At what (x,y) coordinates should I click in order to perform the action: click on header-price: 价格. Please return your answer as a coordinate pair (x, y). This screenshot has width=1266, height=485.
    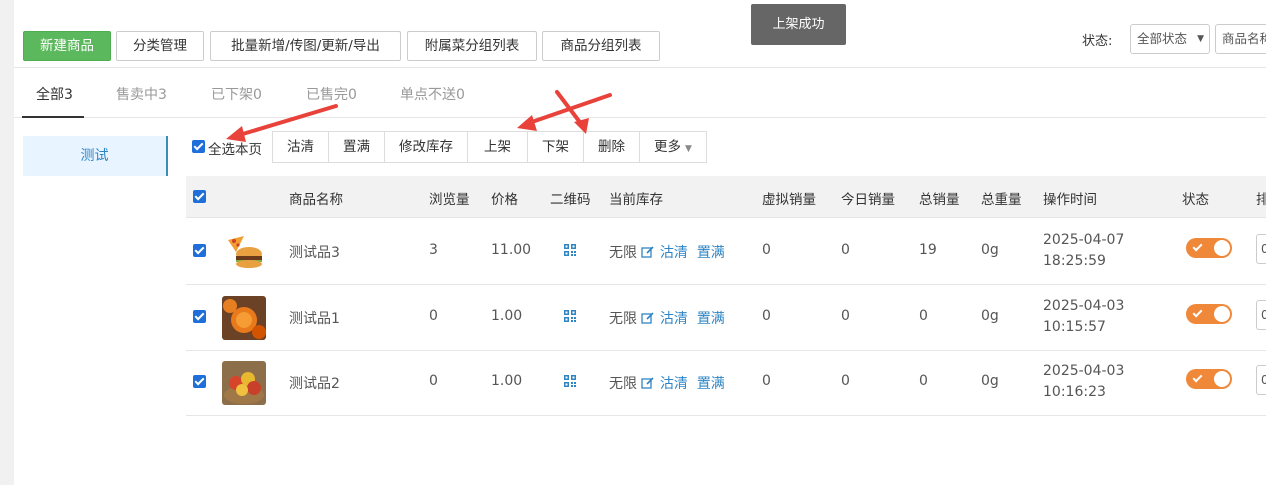
    Looking at the image, I should click on (504, 198).